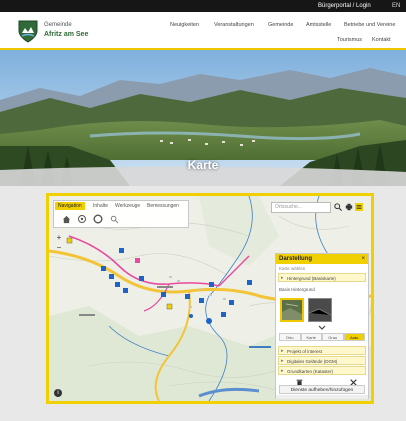 Image resolution: width=406 pixels, height=421 pixels. Describe the element at coordinates (184, 25) in the screenshot. I see `nav-neuigkeiten: Neuigkeiten` at that location.